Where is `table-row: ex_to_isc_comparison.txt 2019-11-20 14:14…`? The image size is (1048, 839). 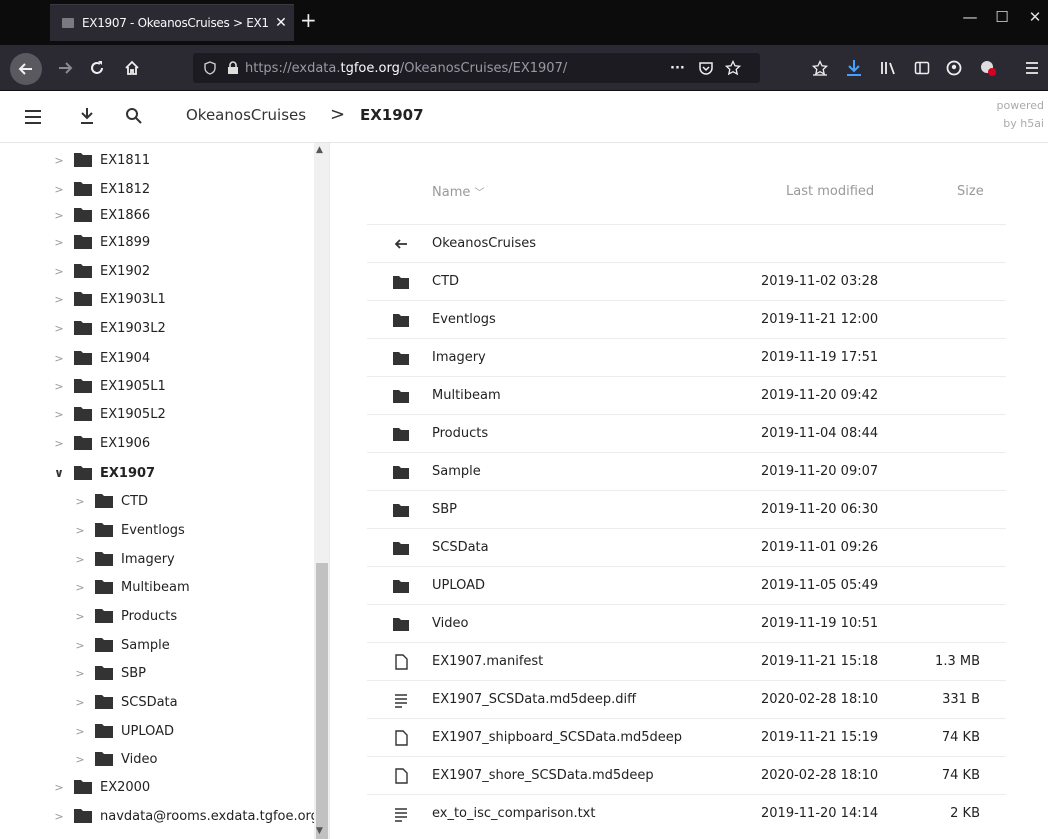
table-row: ex_to_isc_comparison.txt 2019-11-20 14:14… is located at coordinates (686, 813).